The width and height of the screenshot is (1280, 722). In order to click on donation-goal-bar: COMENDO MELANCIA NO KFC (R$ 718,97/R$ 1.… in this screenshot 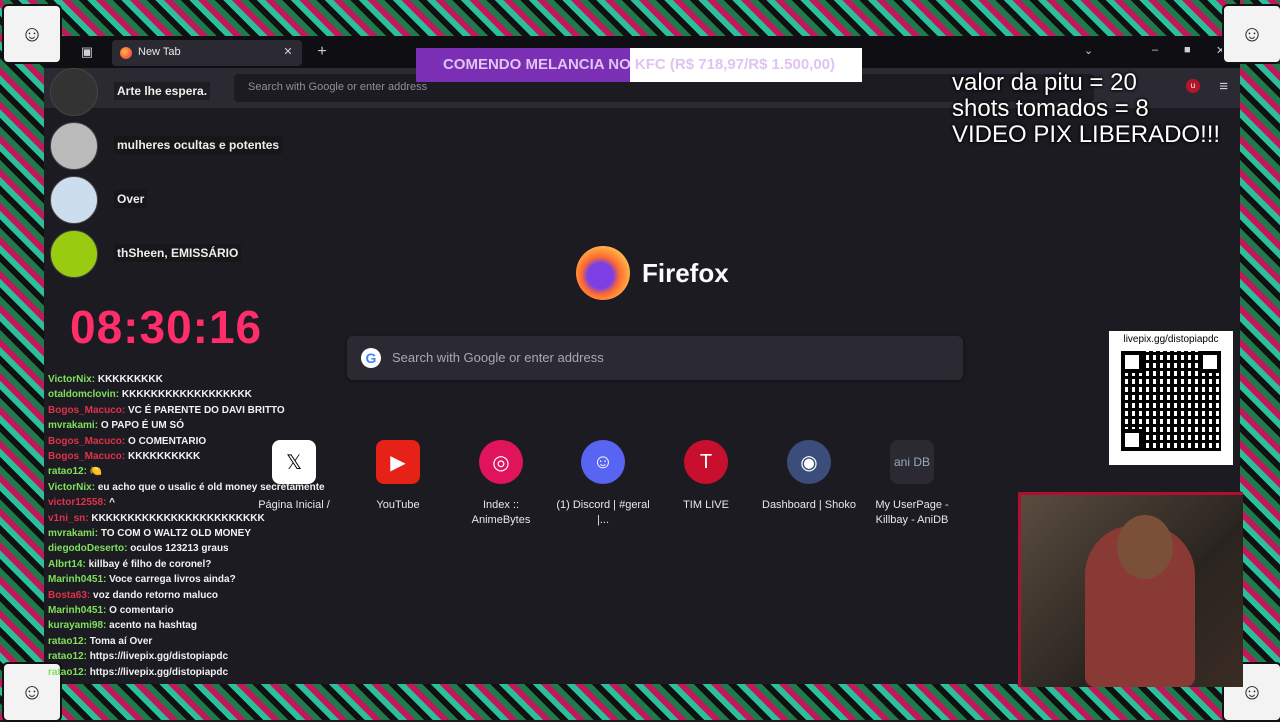, I will do `click(639, 65)`.